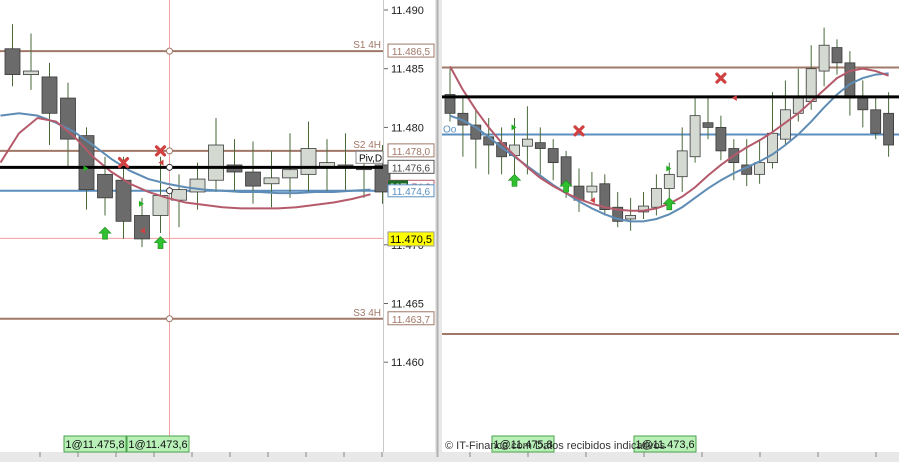  What do you see at coordinates (411, 152) in the screenshot?
I see `pivot-price-tag-text: 11.478,0` at bounding box center [411, 152].